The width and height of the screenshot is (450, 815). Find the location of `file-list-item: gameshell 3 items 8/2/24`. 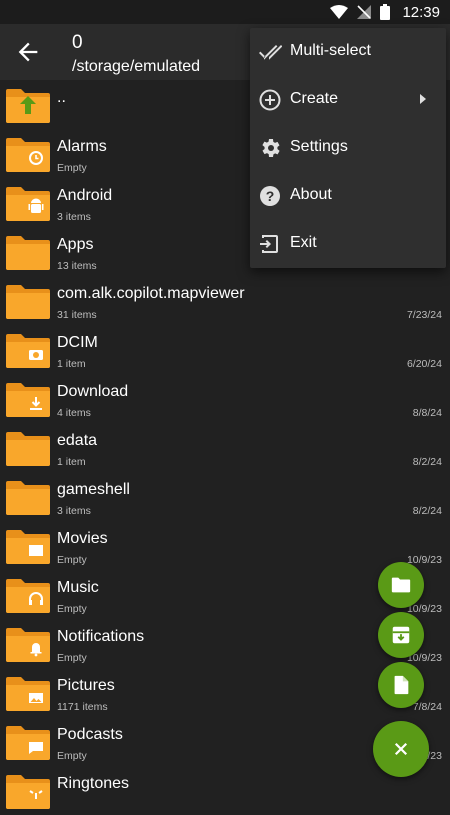

file-list-item: gameshell 3 items 8/2/24 is located at coordinates (225, 496).